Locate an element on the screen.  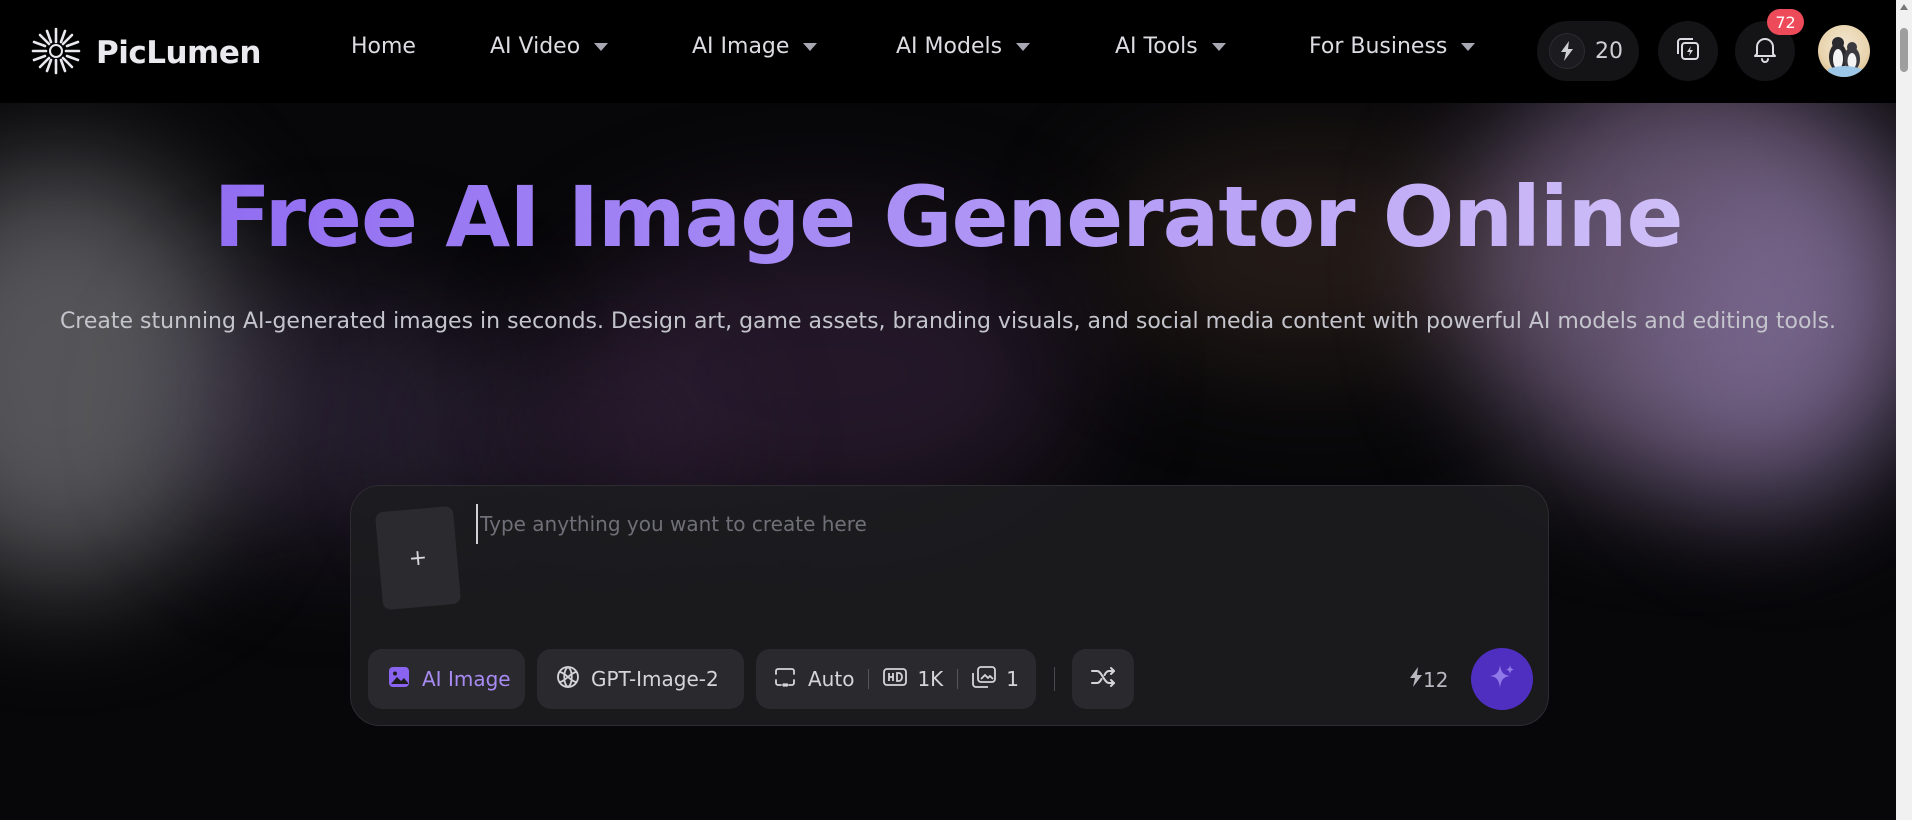
brand-logo: PicLumen is located at coordinates (145, 53).